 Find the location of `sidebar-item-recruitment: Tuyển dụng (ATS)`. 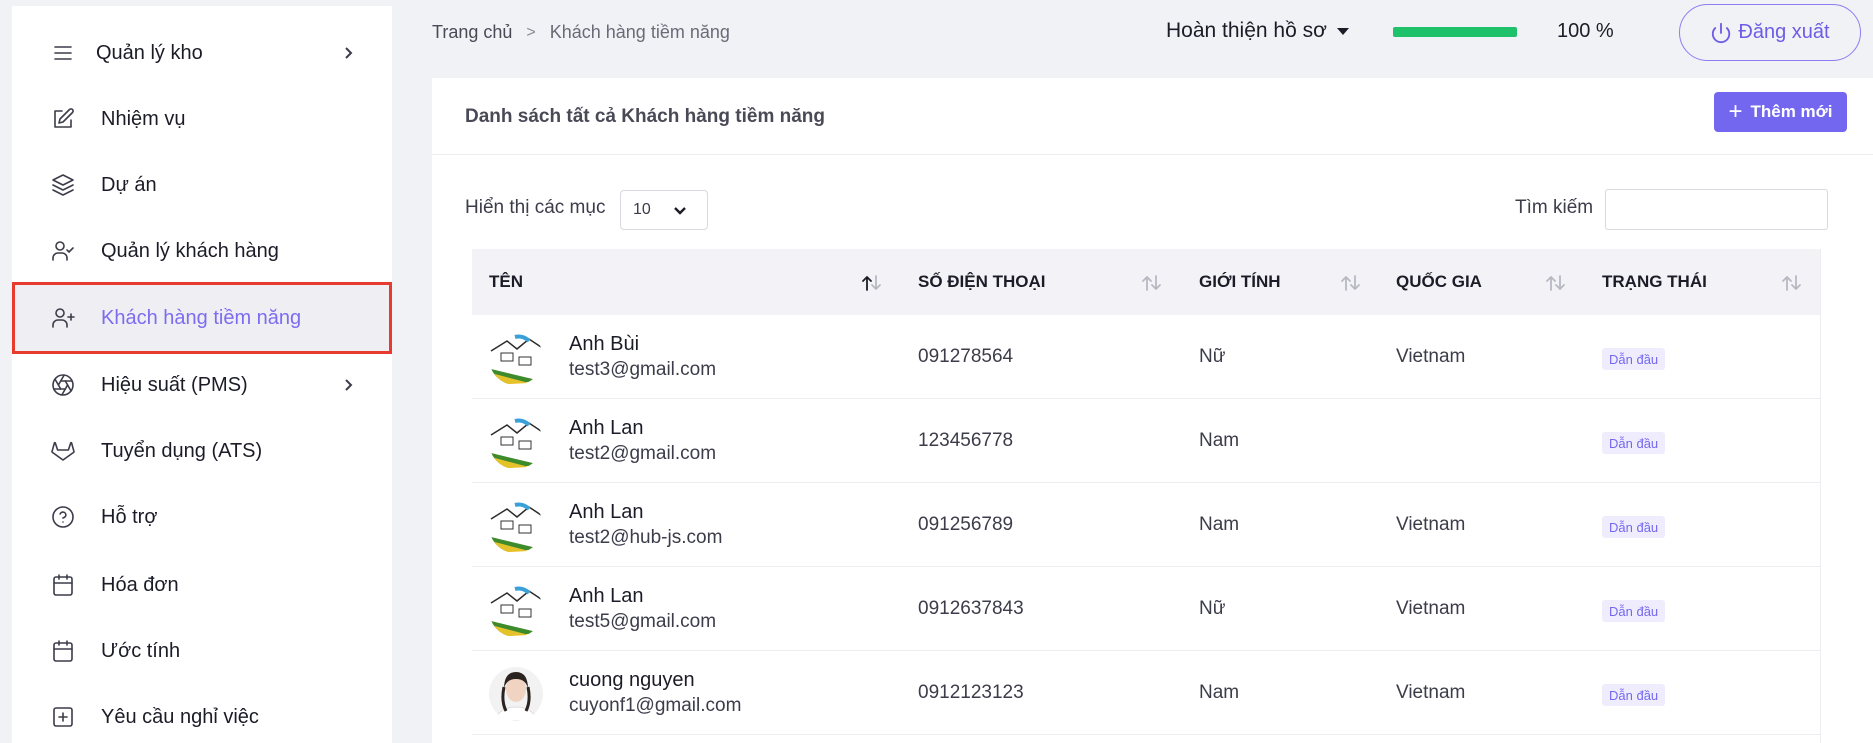

sidebar-item-recruitment: Tuyển dụng (ATS) is located at coordinates (202, 451).